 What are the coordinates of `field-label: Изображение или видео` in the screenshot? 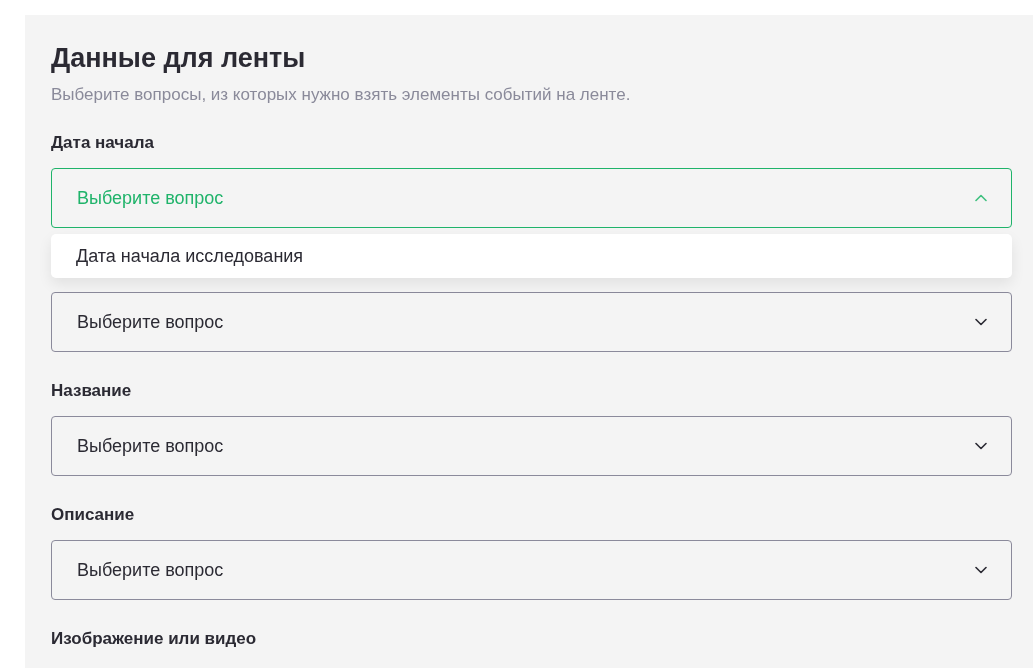 It's located at (154, 639).